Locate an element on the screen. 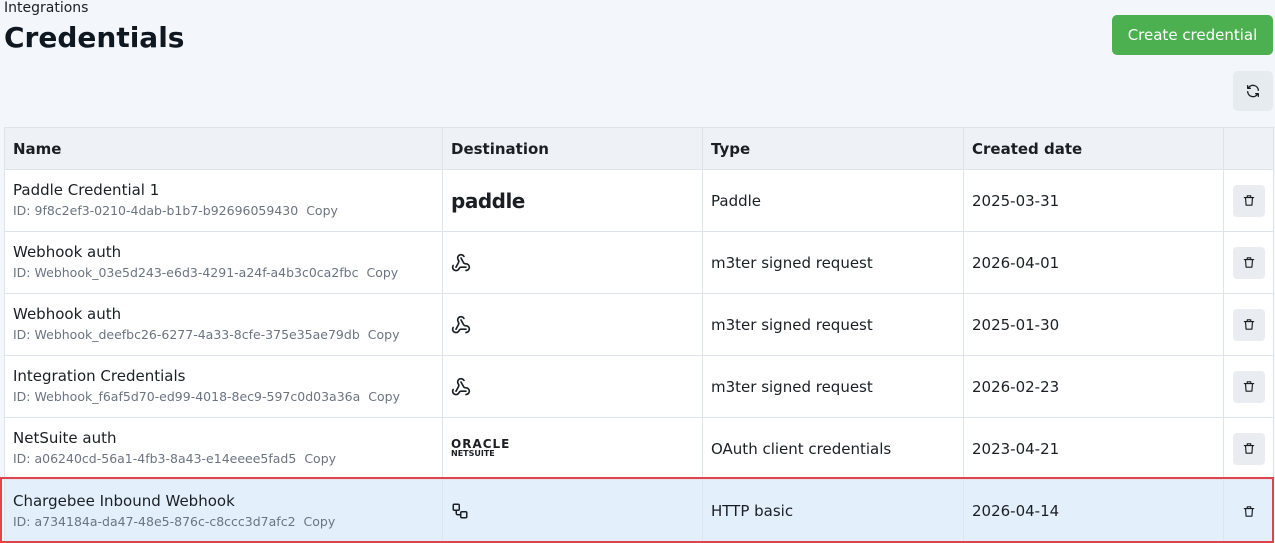 This screenshot has width=1275, height=543. created-date: 2025-01-30 is located at coordinates (1016, 324).